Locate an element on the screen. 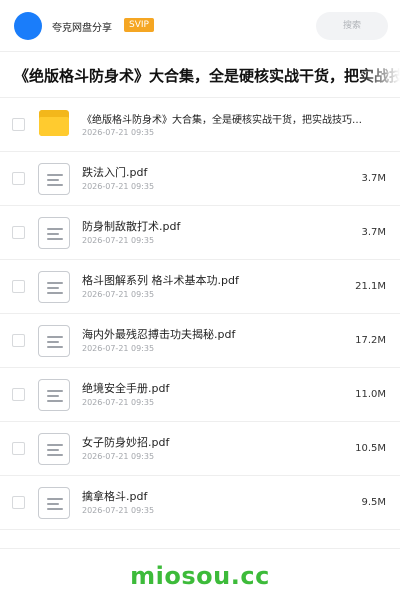 Image resolution: width=400 pixels, height=600 pixels. file-name: 跌法入门.pdf is located at coordinates (114, 172).